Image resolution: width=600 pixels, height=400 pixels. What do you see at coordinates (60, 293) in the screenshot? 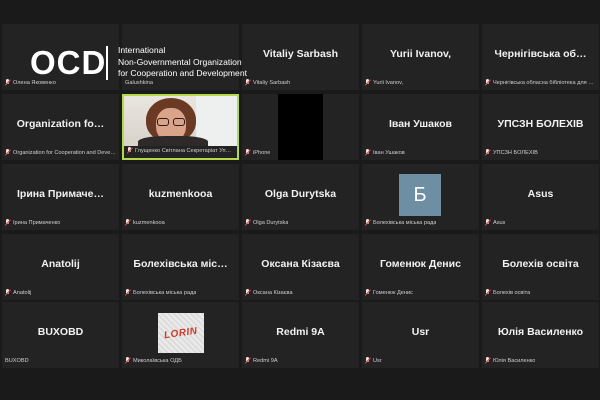
I see `participant-name-bar: Anatolij` at bounding box center [60, 293].